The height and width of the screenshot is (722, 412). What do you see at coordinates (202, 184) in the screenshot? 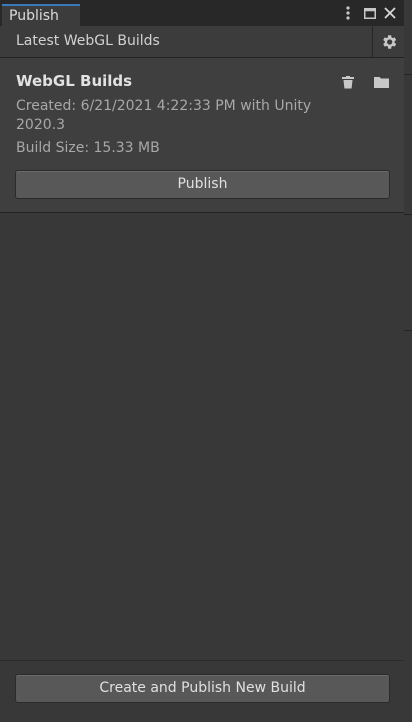
I see `publish-button: Publish` at bounding box center [202, 184].